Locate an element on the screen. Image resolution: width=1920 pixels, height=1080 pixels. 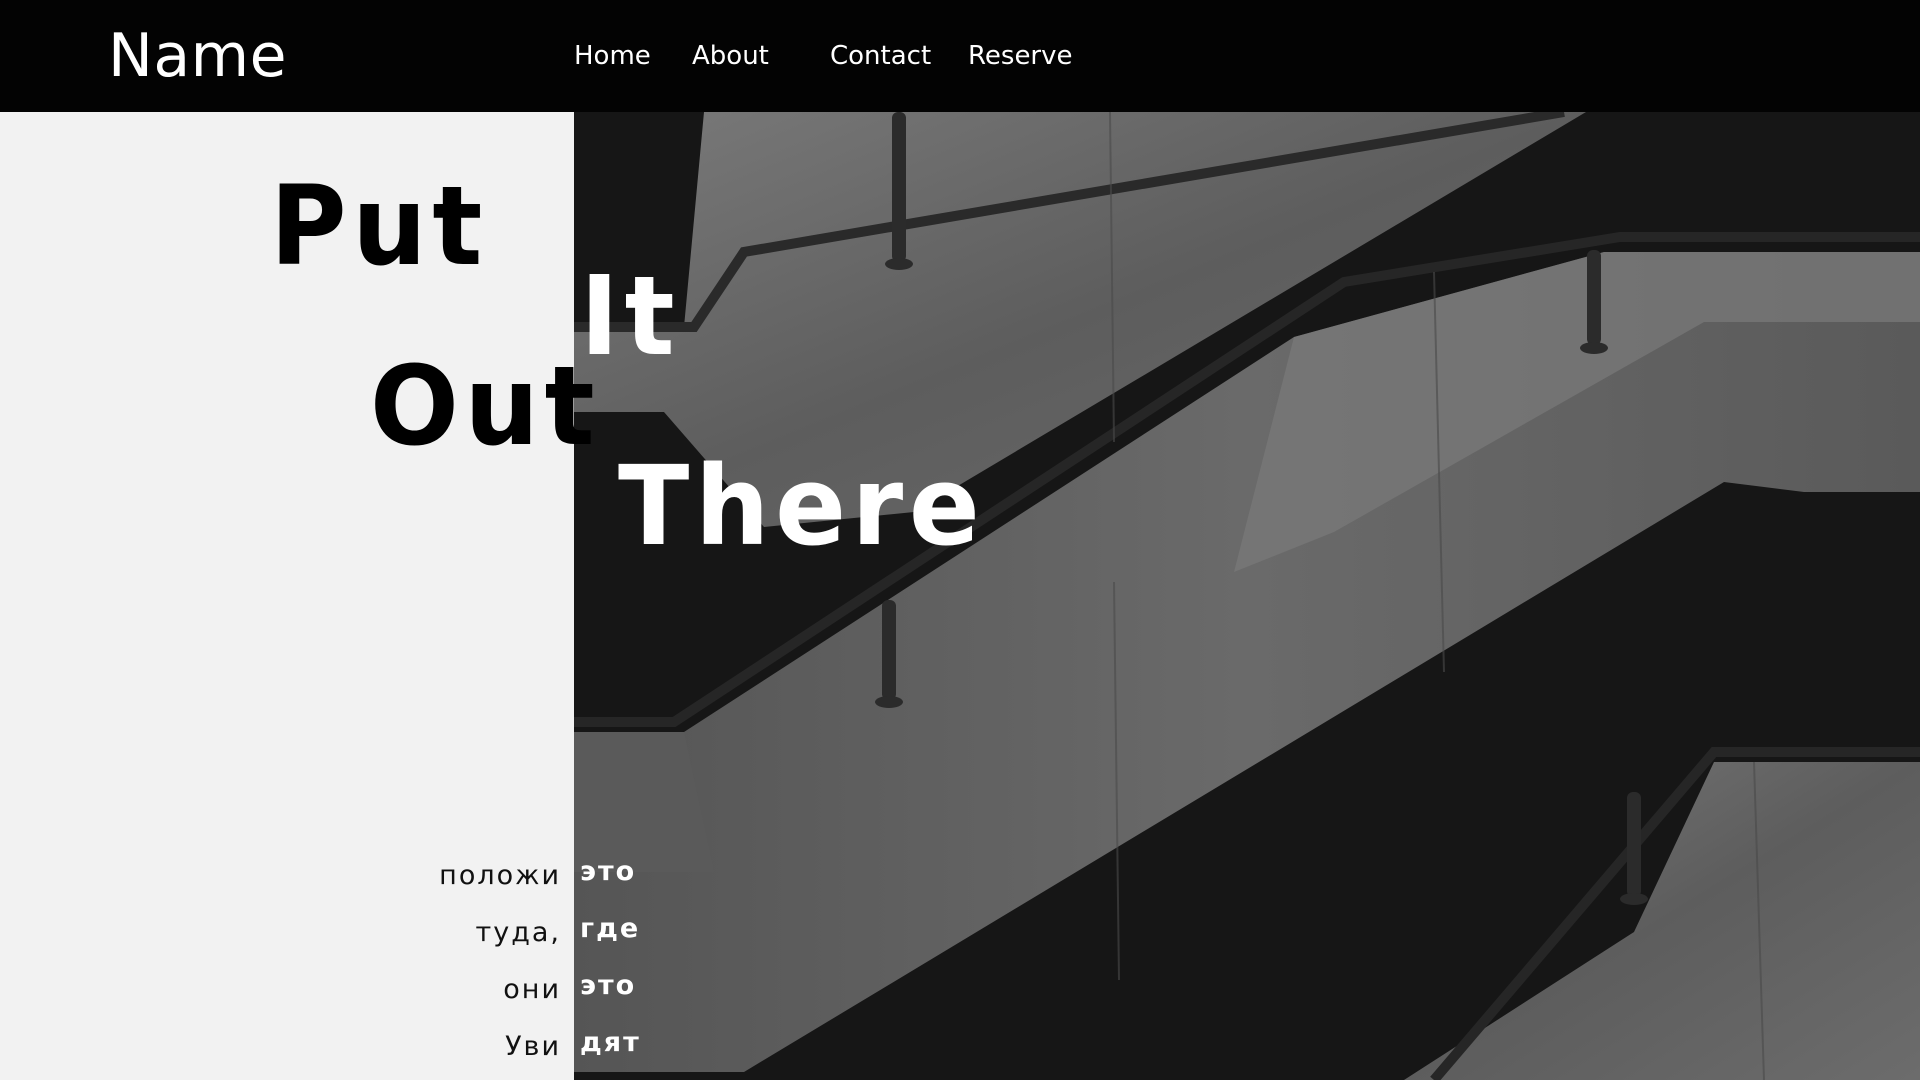
russian-text-left: положи is located at coordinates (500, 875).